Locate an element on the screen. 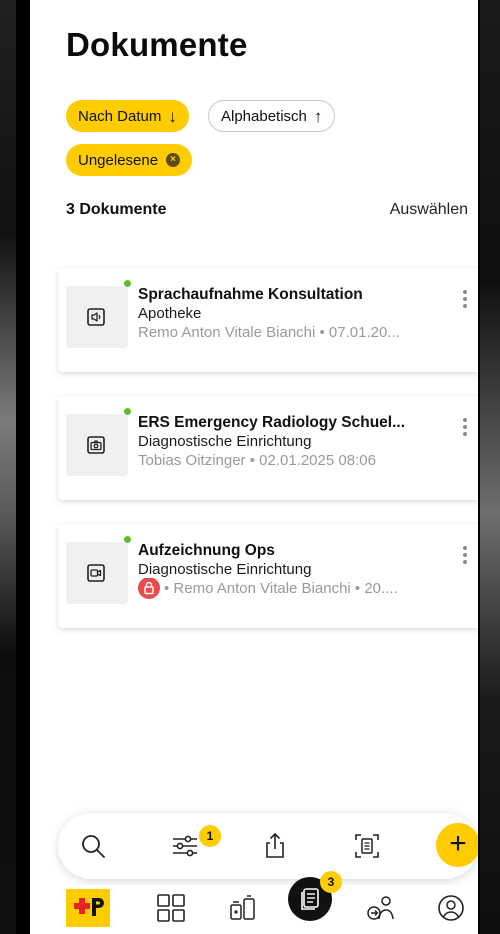 This screenshot has width=500, height=934. select-button: Auswählen is located at coordinates (429, 210).